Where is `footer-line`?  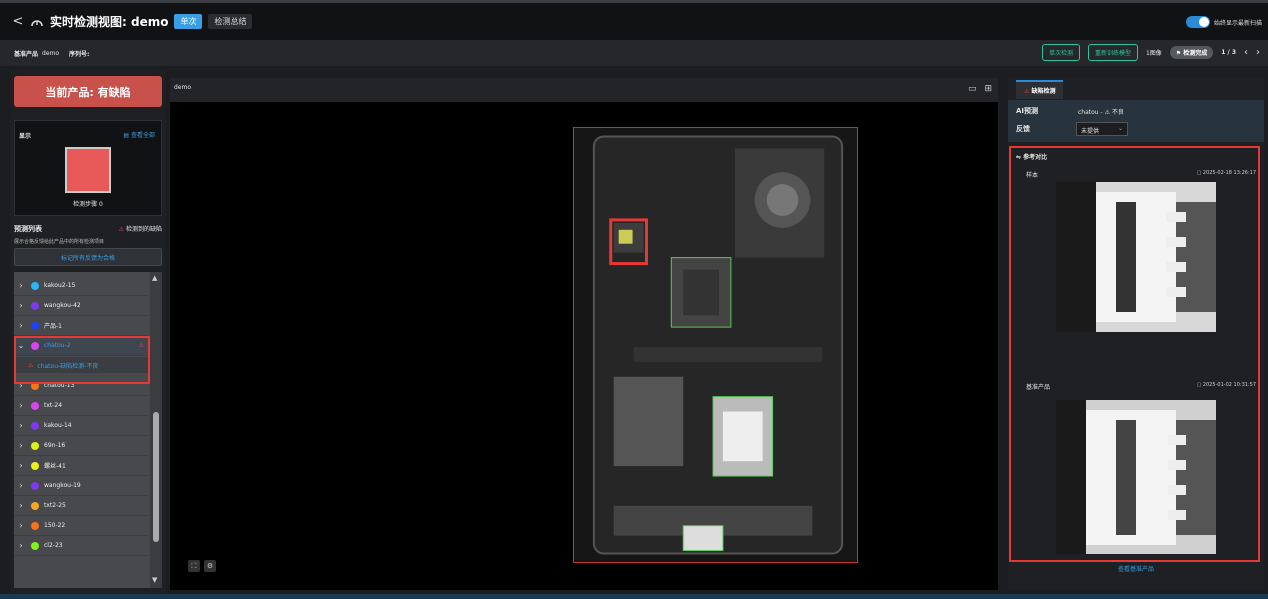 footer-line is located at coordinates (634, 596).